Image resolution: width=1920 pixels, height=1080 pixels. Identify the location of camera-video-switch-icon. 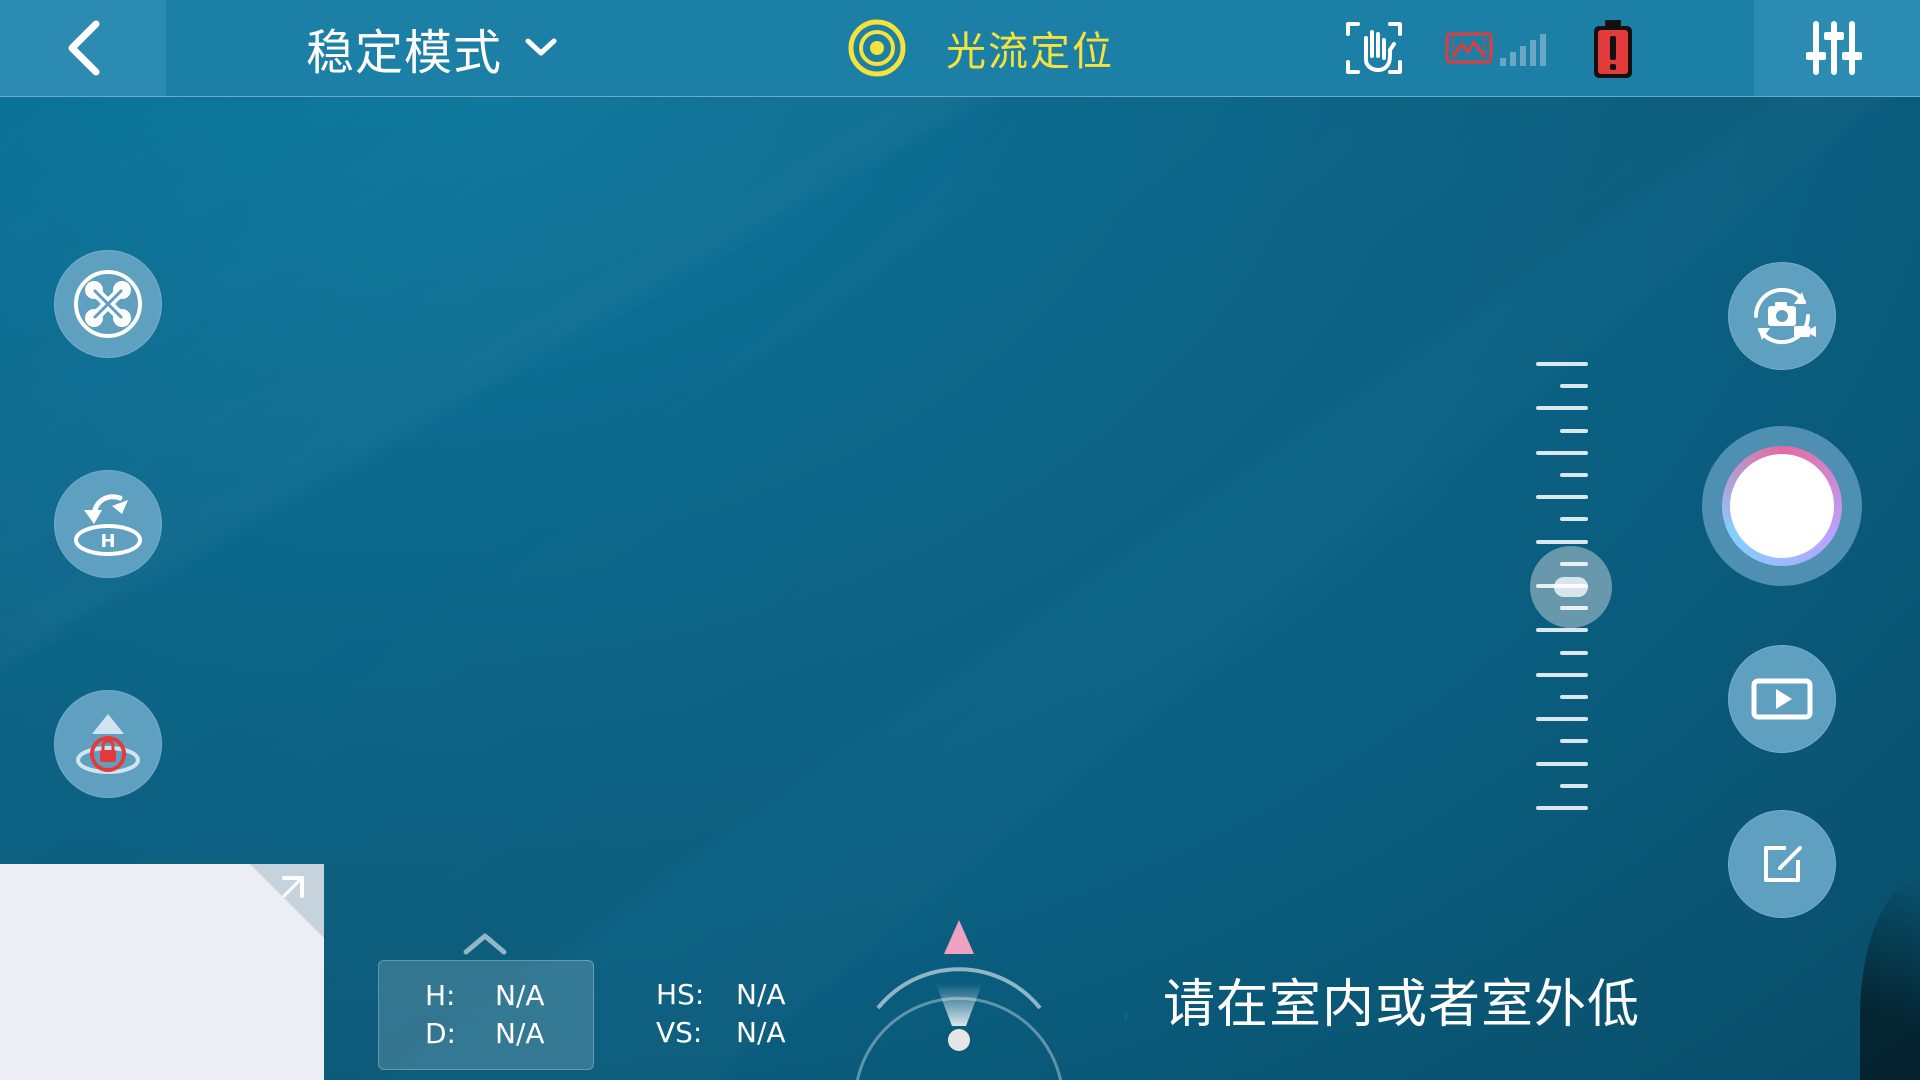
(1784, 316).